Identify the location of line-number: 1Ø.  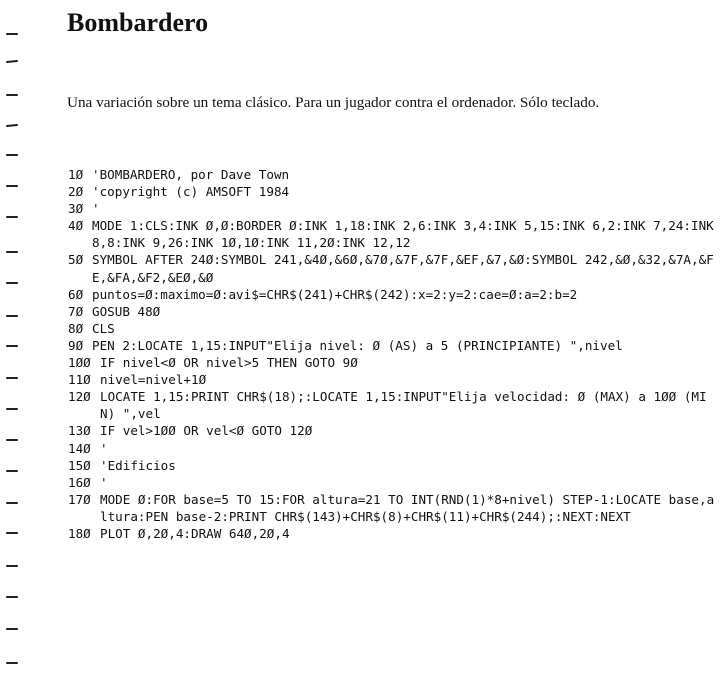
(76, 174).